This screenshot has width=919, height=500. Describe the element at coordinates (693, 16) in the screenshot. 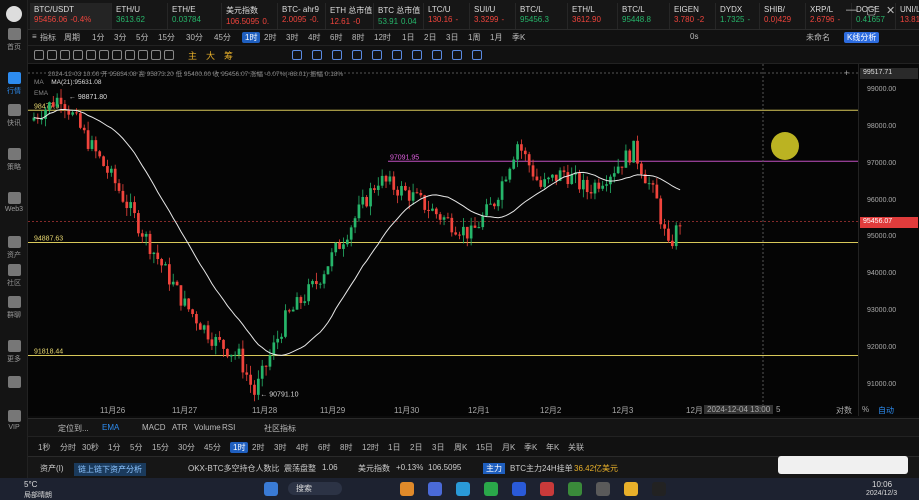

I see `symbol-tab: EIGEN 3.780 -2` at that location.